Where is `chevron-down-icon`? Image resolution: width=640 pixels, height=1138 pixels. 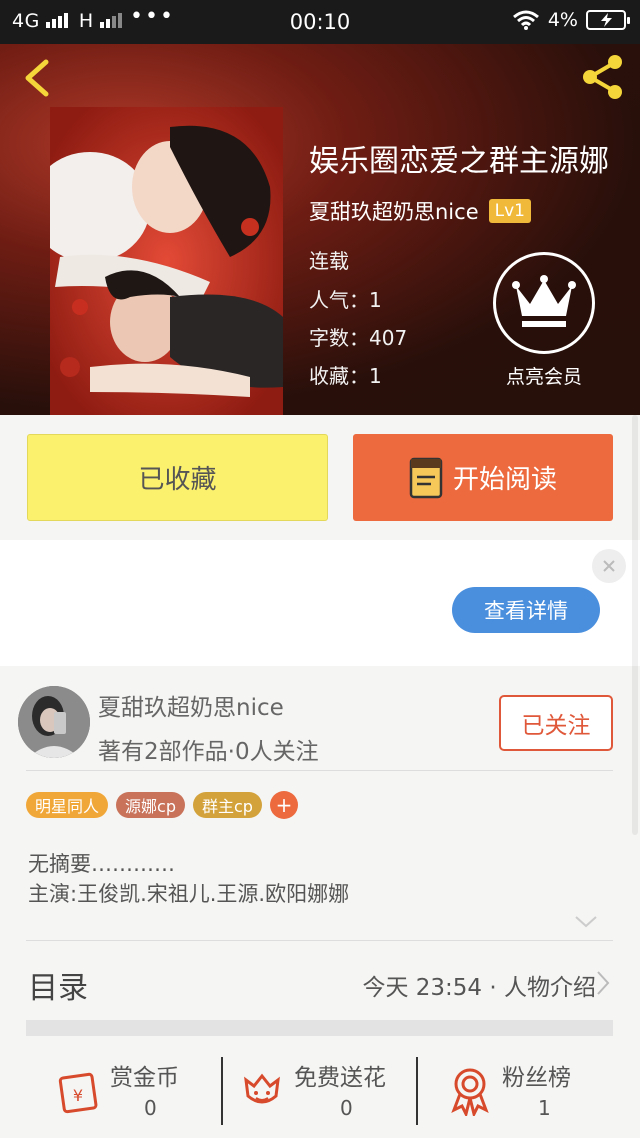 chevron-down-icon is located at coordinates (586, 922).